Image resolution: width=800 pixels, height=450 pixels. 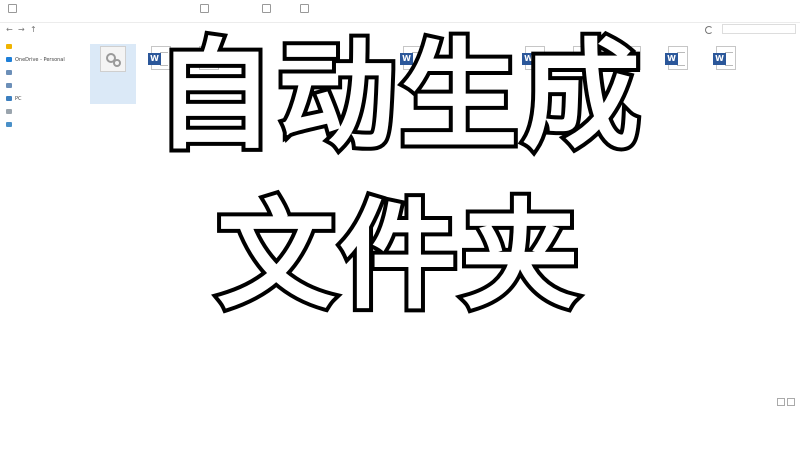 I want to click on open-icon, so click(x=266, y=8).